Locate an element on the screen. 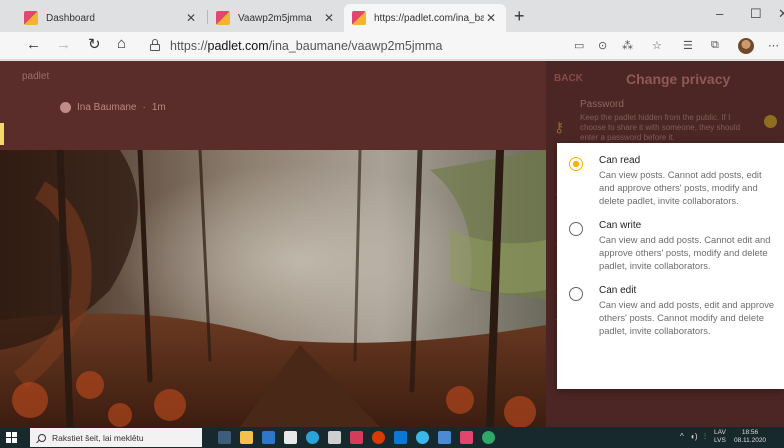 The height and width of the screenshot is (448, 784). url-path: /ina_baumane/vaawp2m5jmma is located at coordinates (355, 46).